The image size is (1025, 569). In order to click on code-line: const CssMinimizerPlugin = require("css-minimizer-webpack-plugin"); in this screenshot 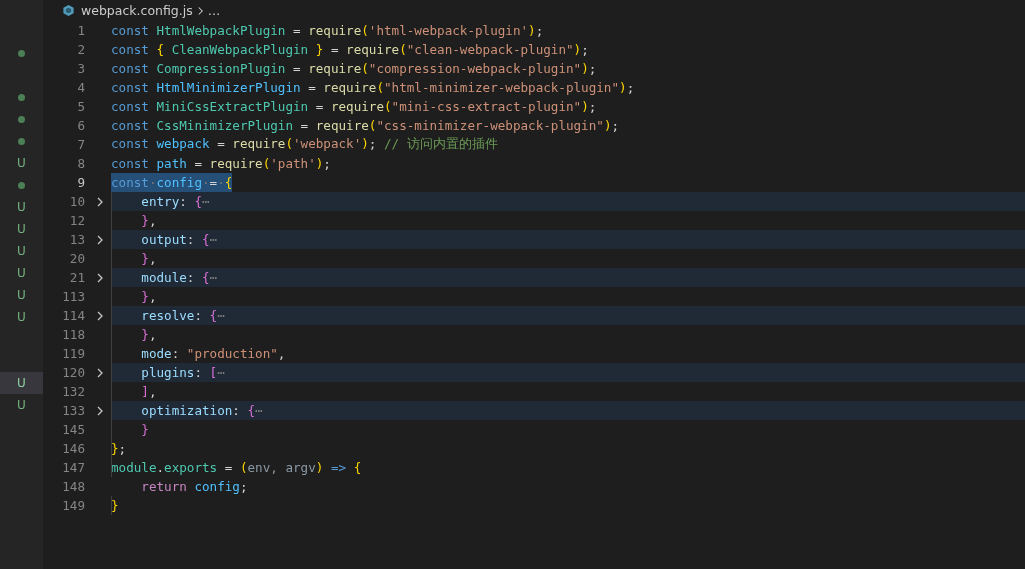, I will do `click(365, 125)`.